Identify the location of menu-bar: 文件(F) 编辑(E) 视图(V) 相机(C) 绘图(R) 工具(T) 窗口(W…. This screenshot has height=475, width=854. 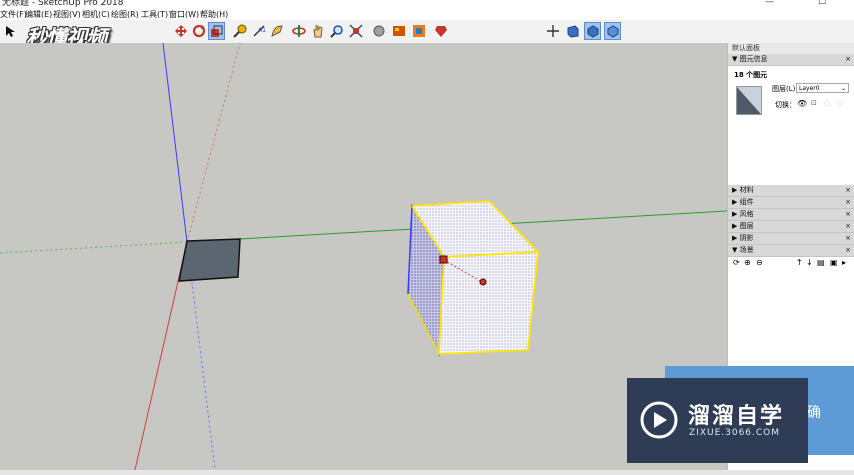
(427, 14).